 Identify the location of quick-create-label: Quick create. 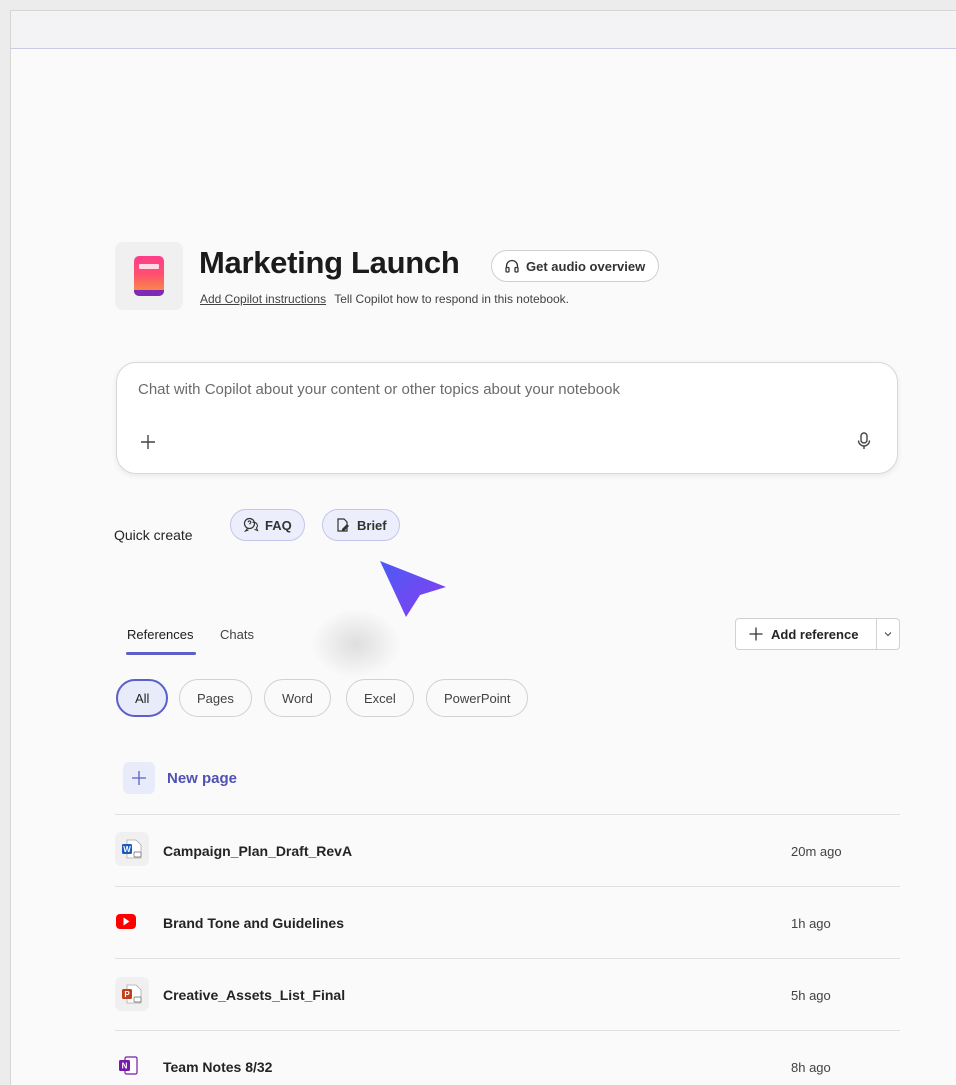
(153, 535).